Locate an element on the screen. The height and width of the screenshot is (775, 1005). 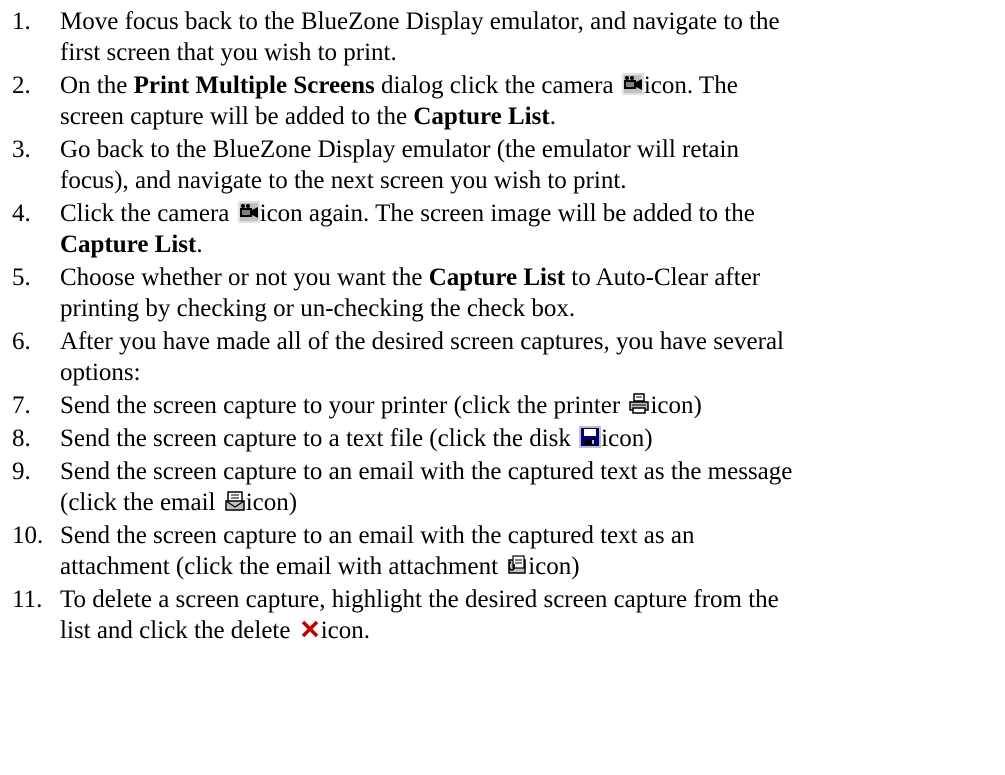
step-number: 10. is located at coordinates (28, 535).